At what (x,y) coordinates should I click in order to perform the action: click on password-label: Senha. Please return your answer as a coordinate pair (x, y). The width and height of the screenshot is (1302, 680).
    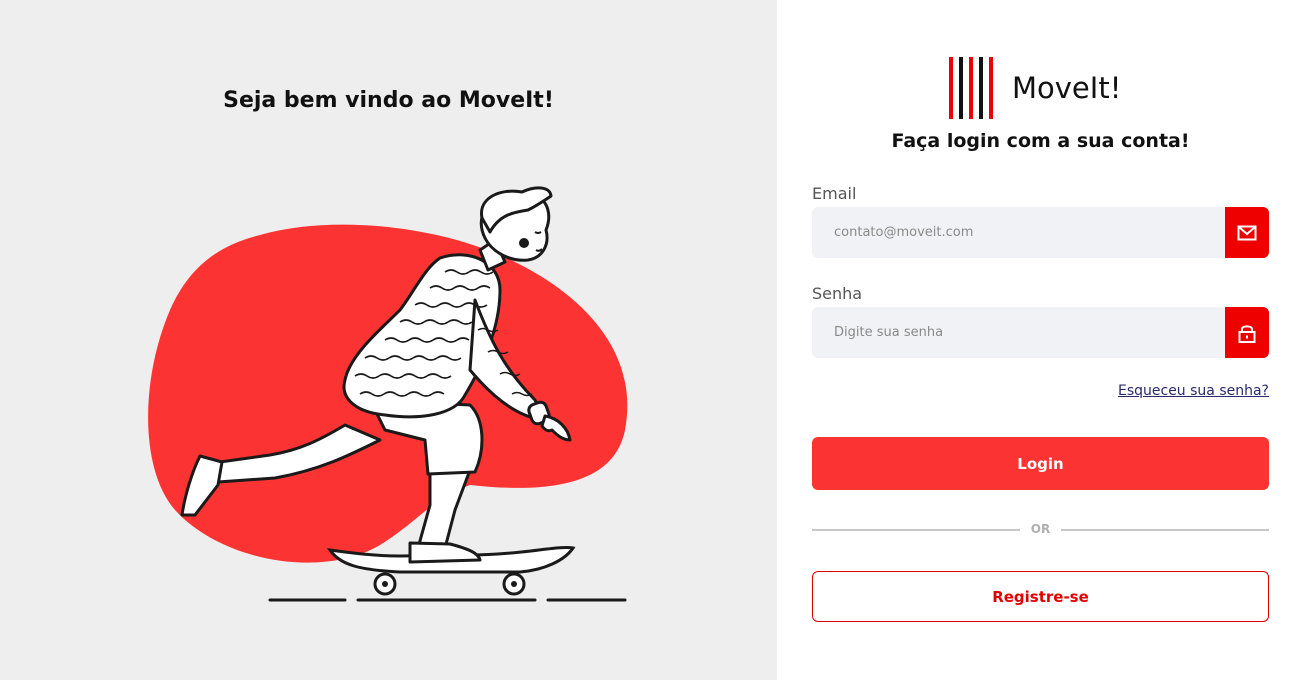
    Looking at the image, I should click on (837, 293).